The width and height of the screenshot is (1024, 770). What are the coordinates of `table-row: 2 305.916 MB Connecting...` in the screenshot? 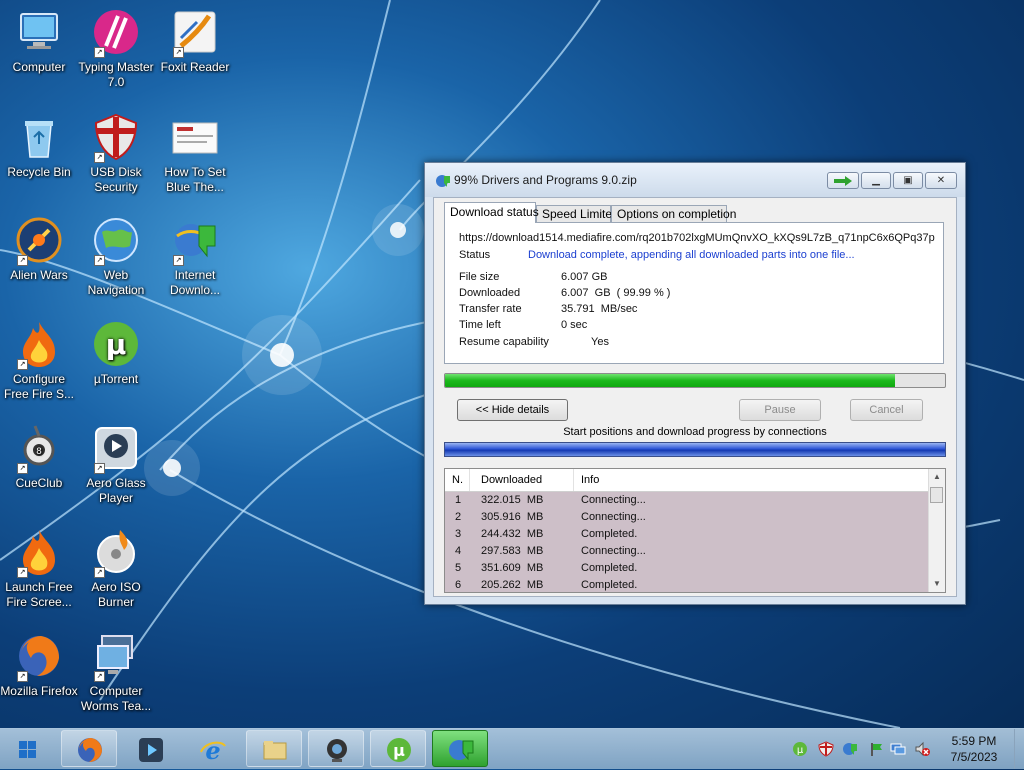 It's located at (687, 517).